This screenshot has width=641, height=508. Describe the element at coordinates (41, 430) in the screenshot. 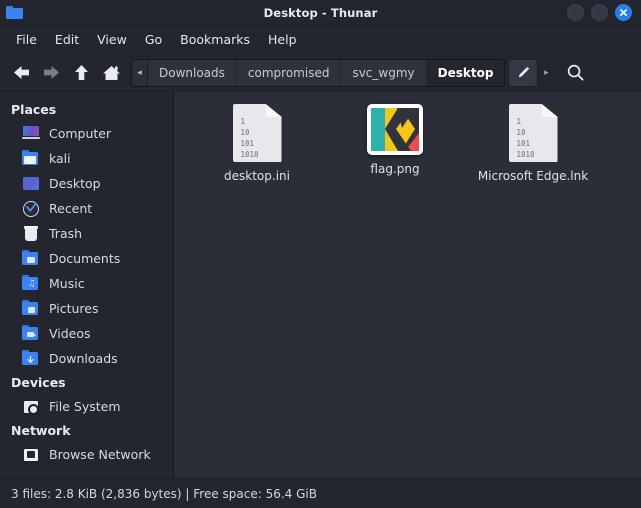

I see `sidebar-heading-network: Network` at that location.